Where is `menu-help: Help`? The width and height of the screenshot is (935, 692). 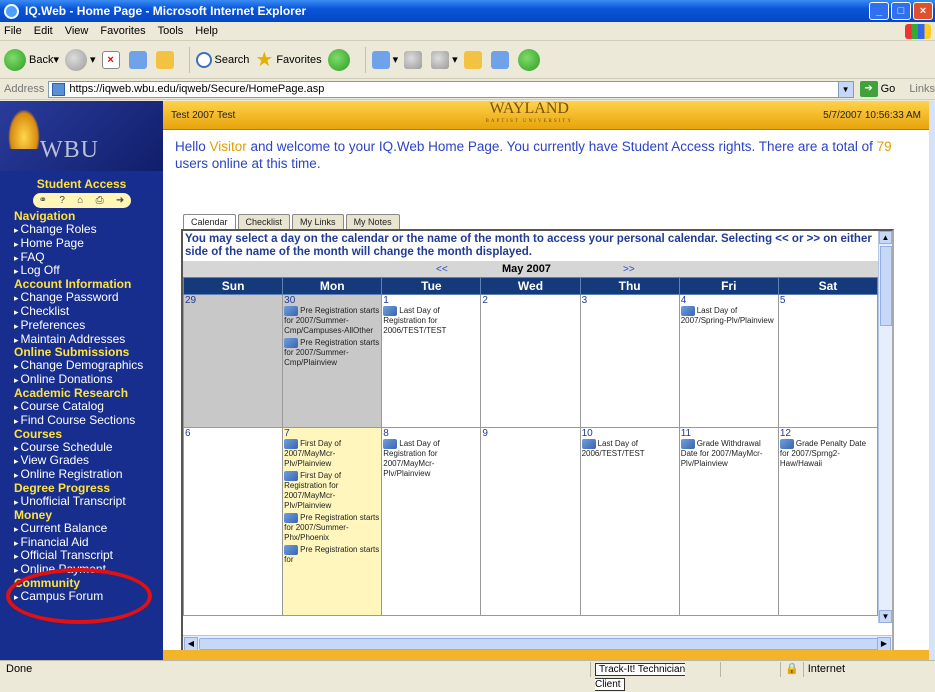 menu-help: Help is located at coordinates (206, 31).